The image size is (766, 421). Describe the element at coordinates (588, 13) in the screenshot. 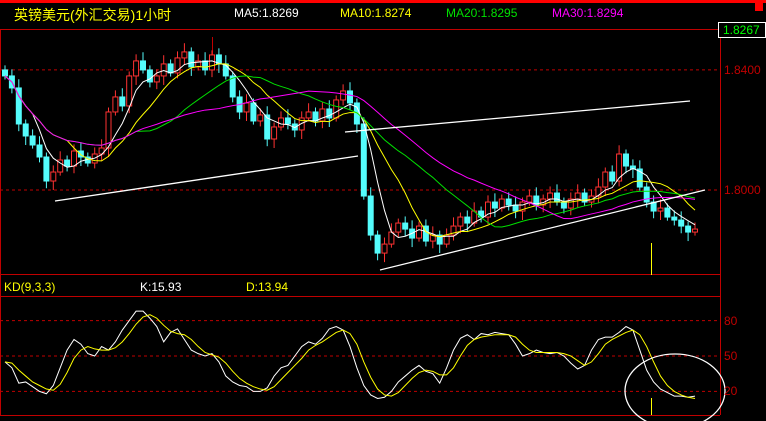

I see `ma30-legend: MA30:1.8294` at that location.